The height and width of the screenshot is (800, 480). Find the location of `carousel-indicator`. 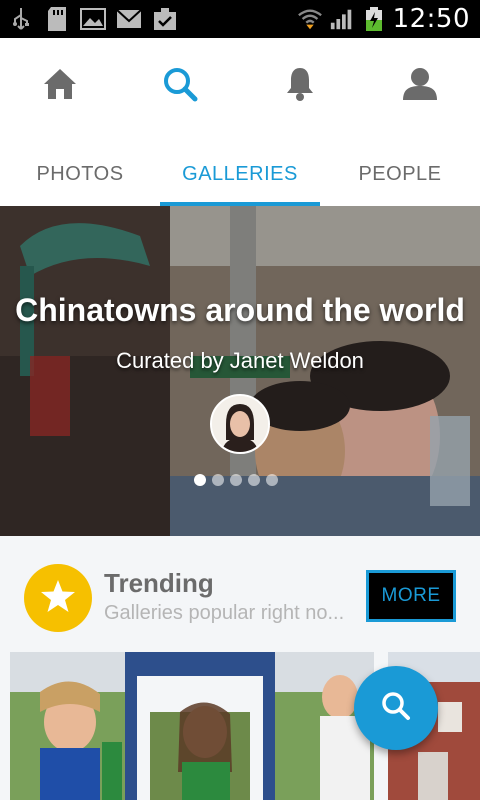

carousel-indicator is located at coordinates (236, 480).